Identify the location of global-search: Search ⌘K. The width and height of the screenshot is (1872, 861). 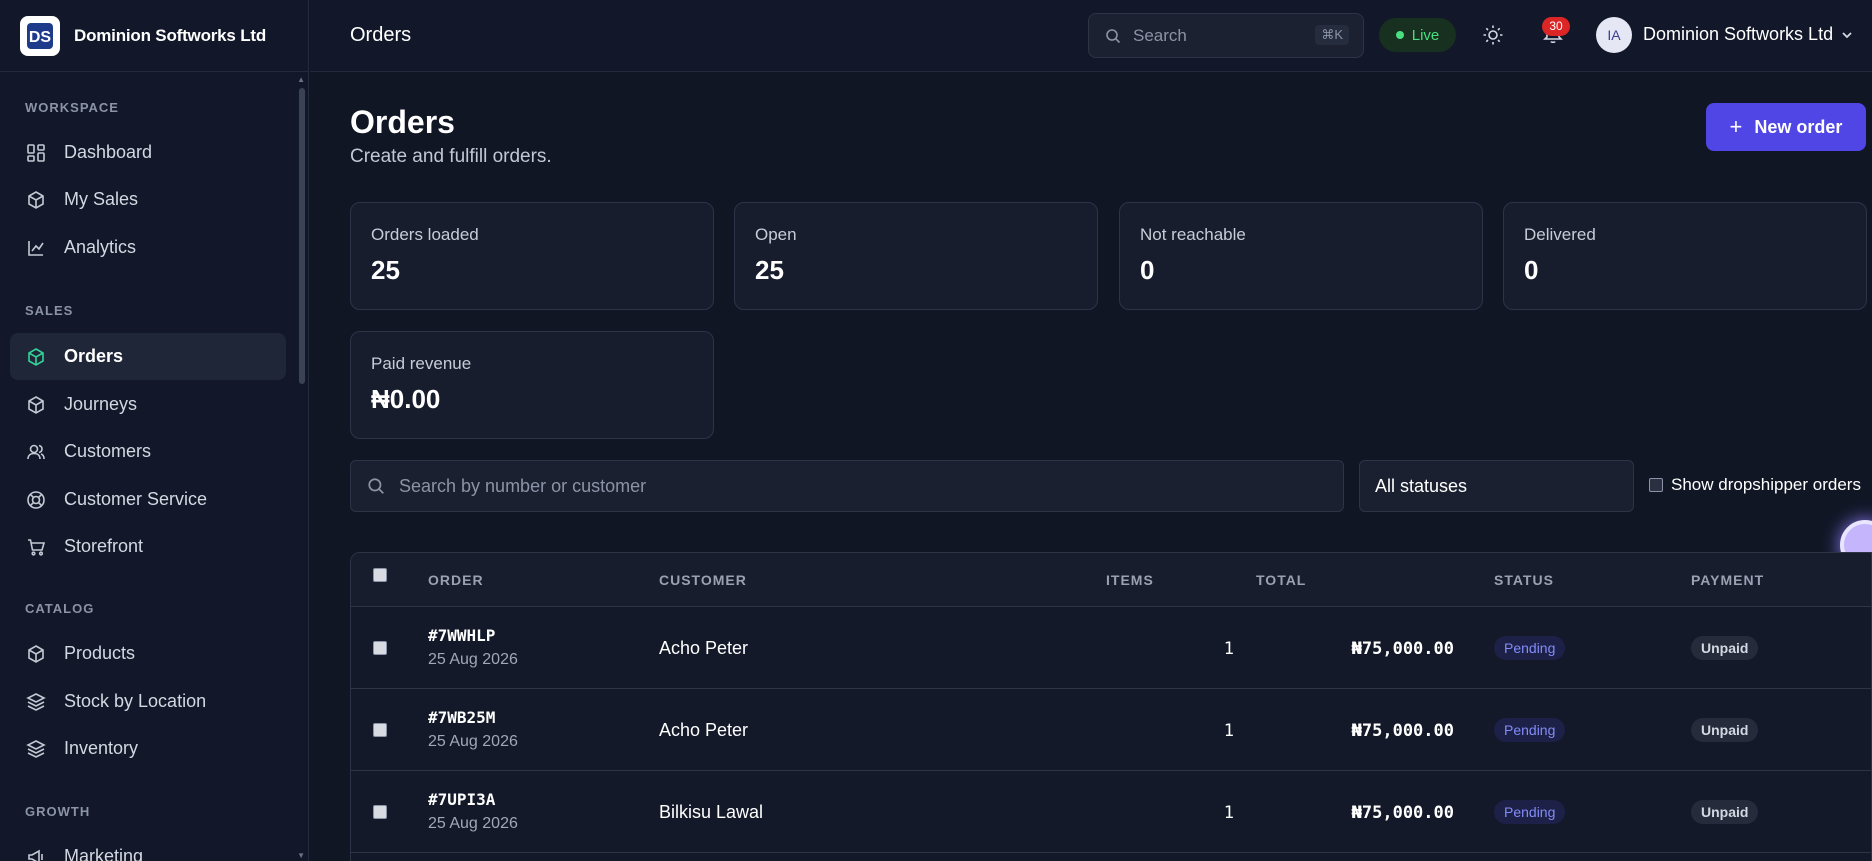
(1226, 35).